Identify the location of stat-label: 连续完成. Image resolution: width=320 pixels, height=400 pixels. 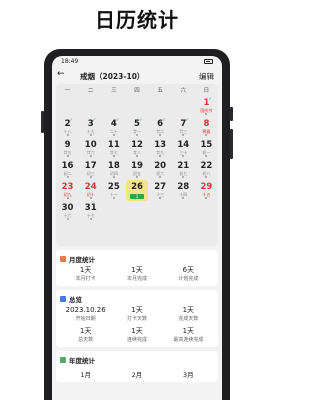
(136, 340).